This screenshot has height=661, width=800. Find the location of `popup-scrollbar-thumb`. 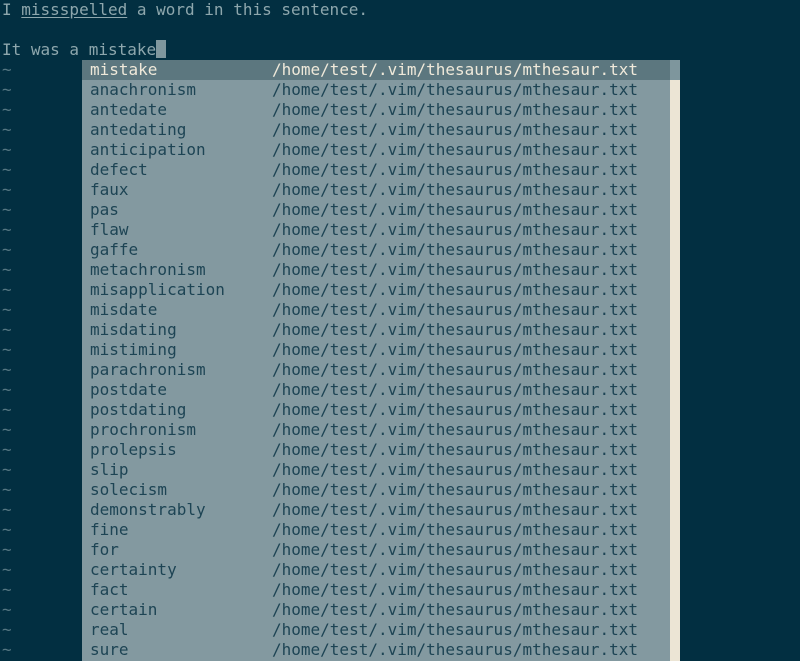

popup-scrollbar-thumb is located at coordinates (675, 370).